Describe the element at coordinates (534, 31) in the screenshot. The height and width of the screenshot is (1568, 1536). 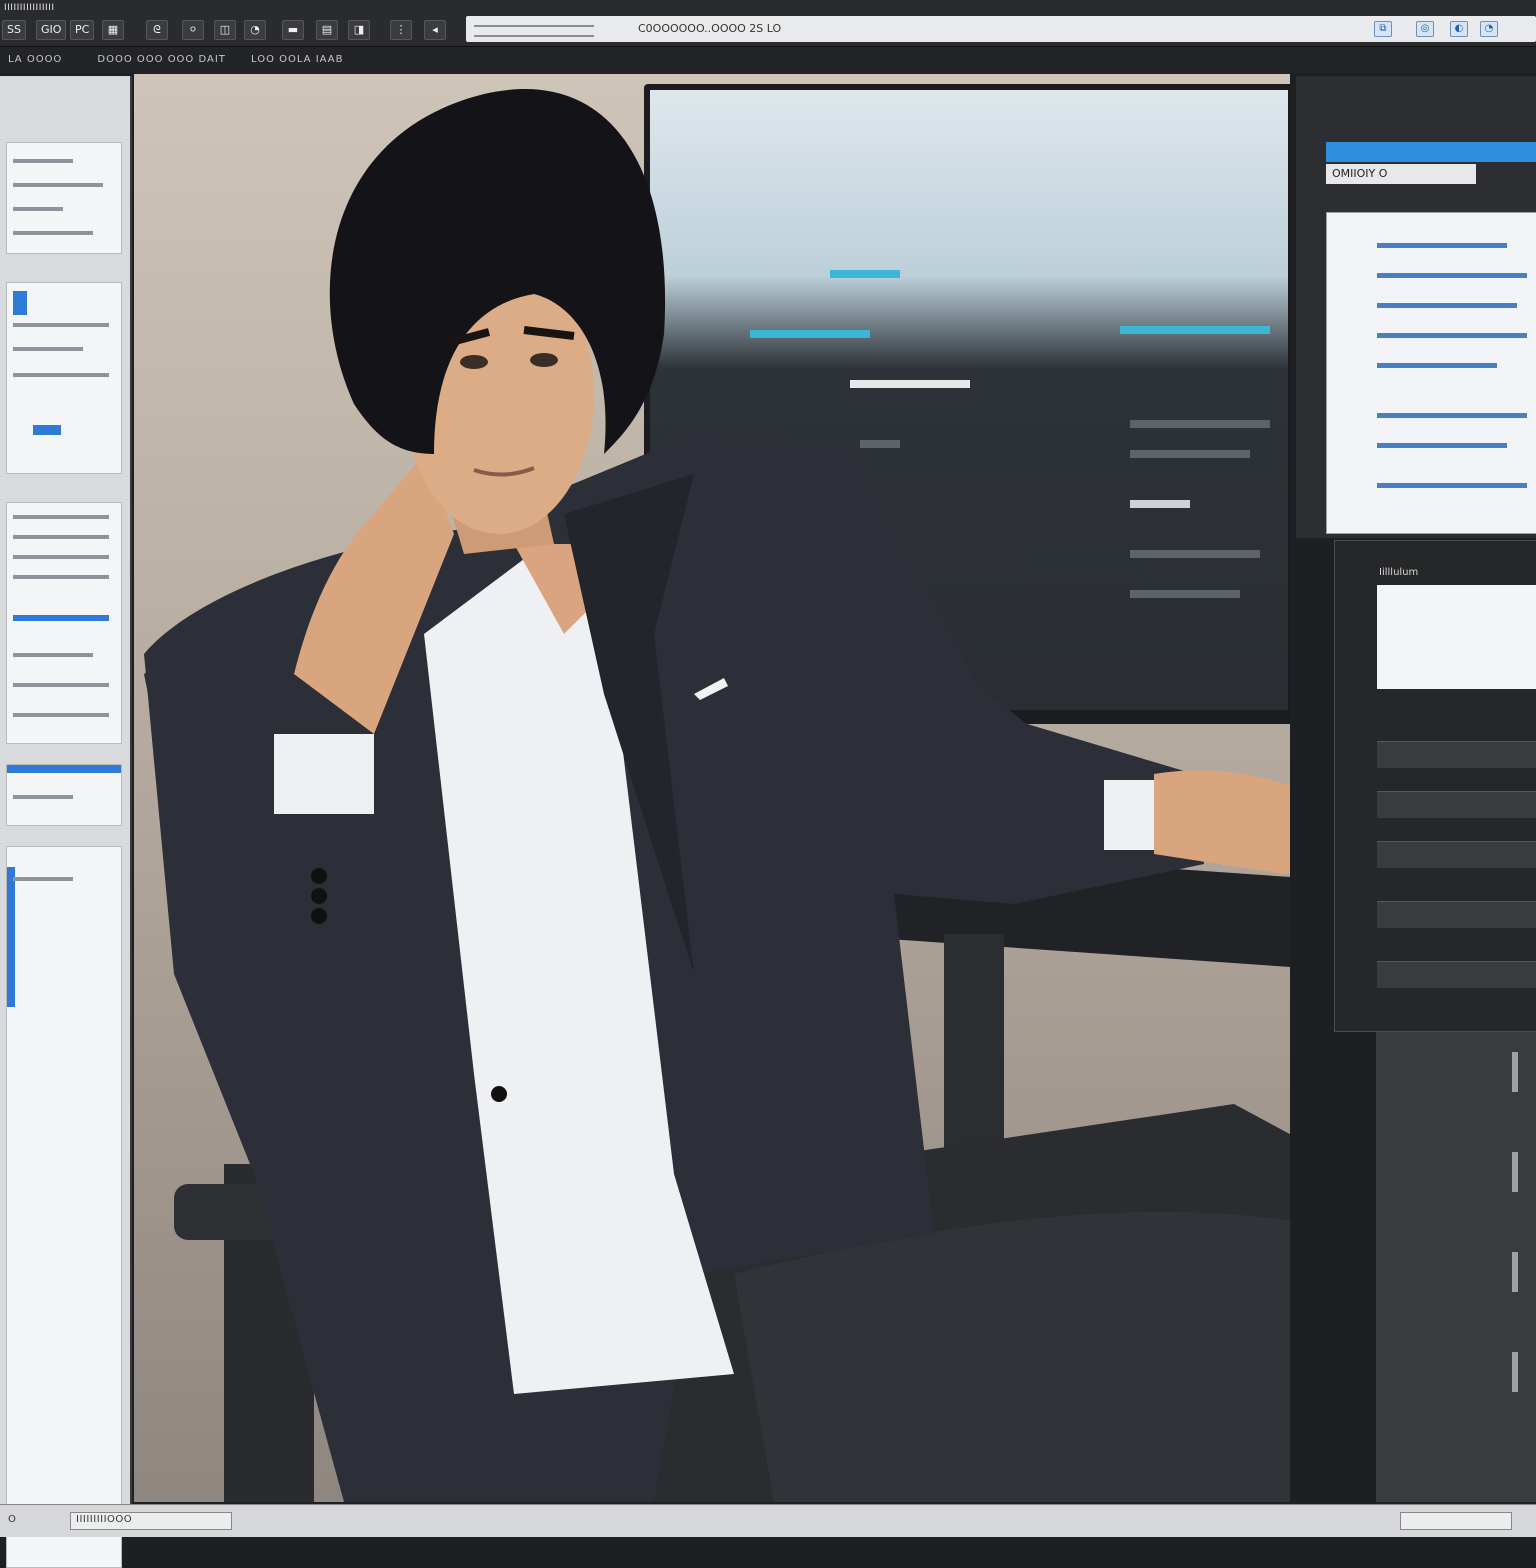
I see `address-slot` at that location.